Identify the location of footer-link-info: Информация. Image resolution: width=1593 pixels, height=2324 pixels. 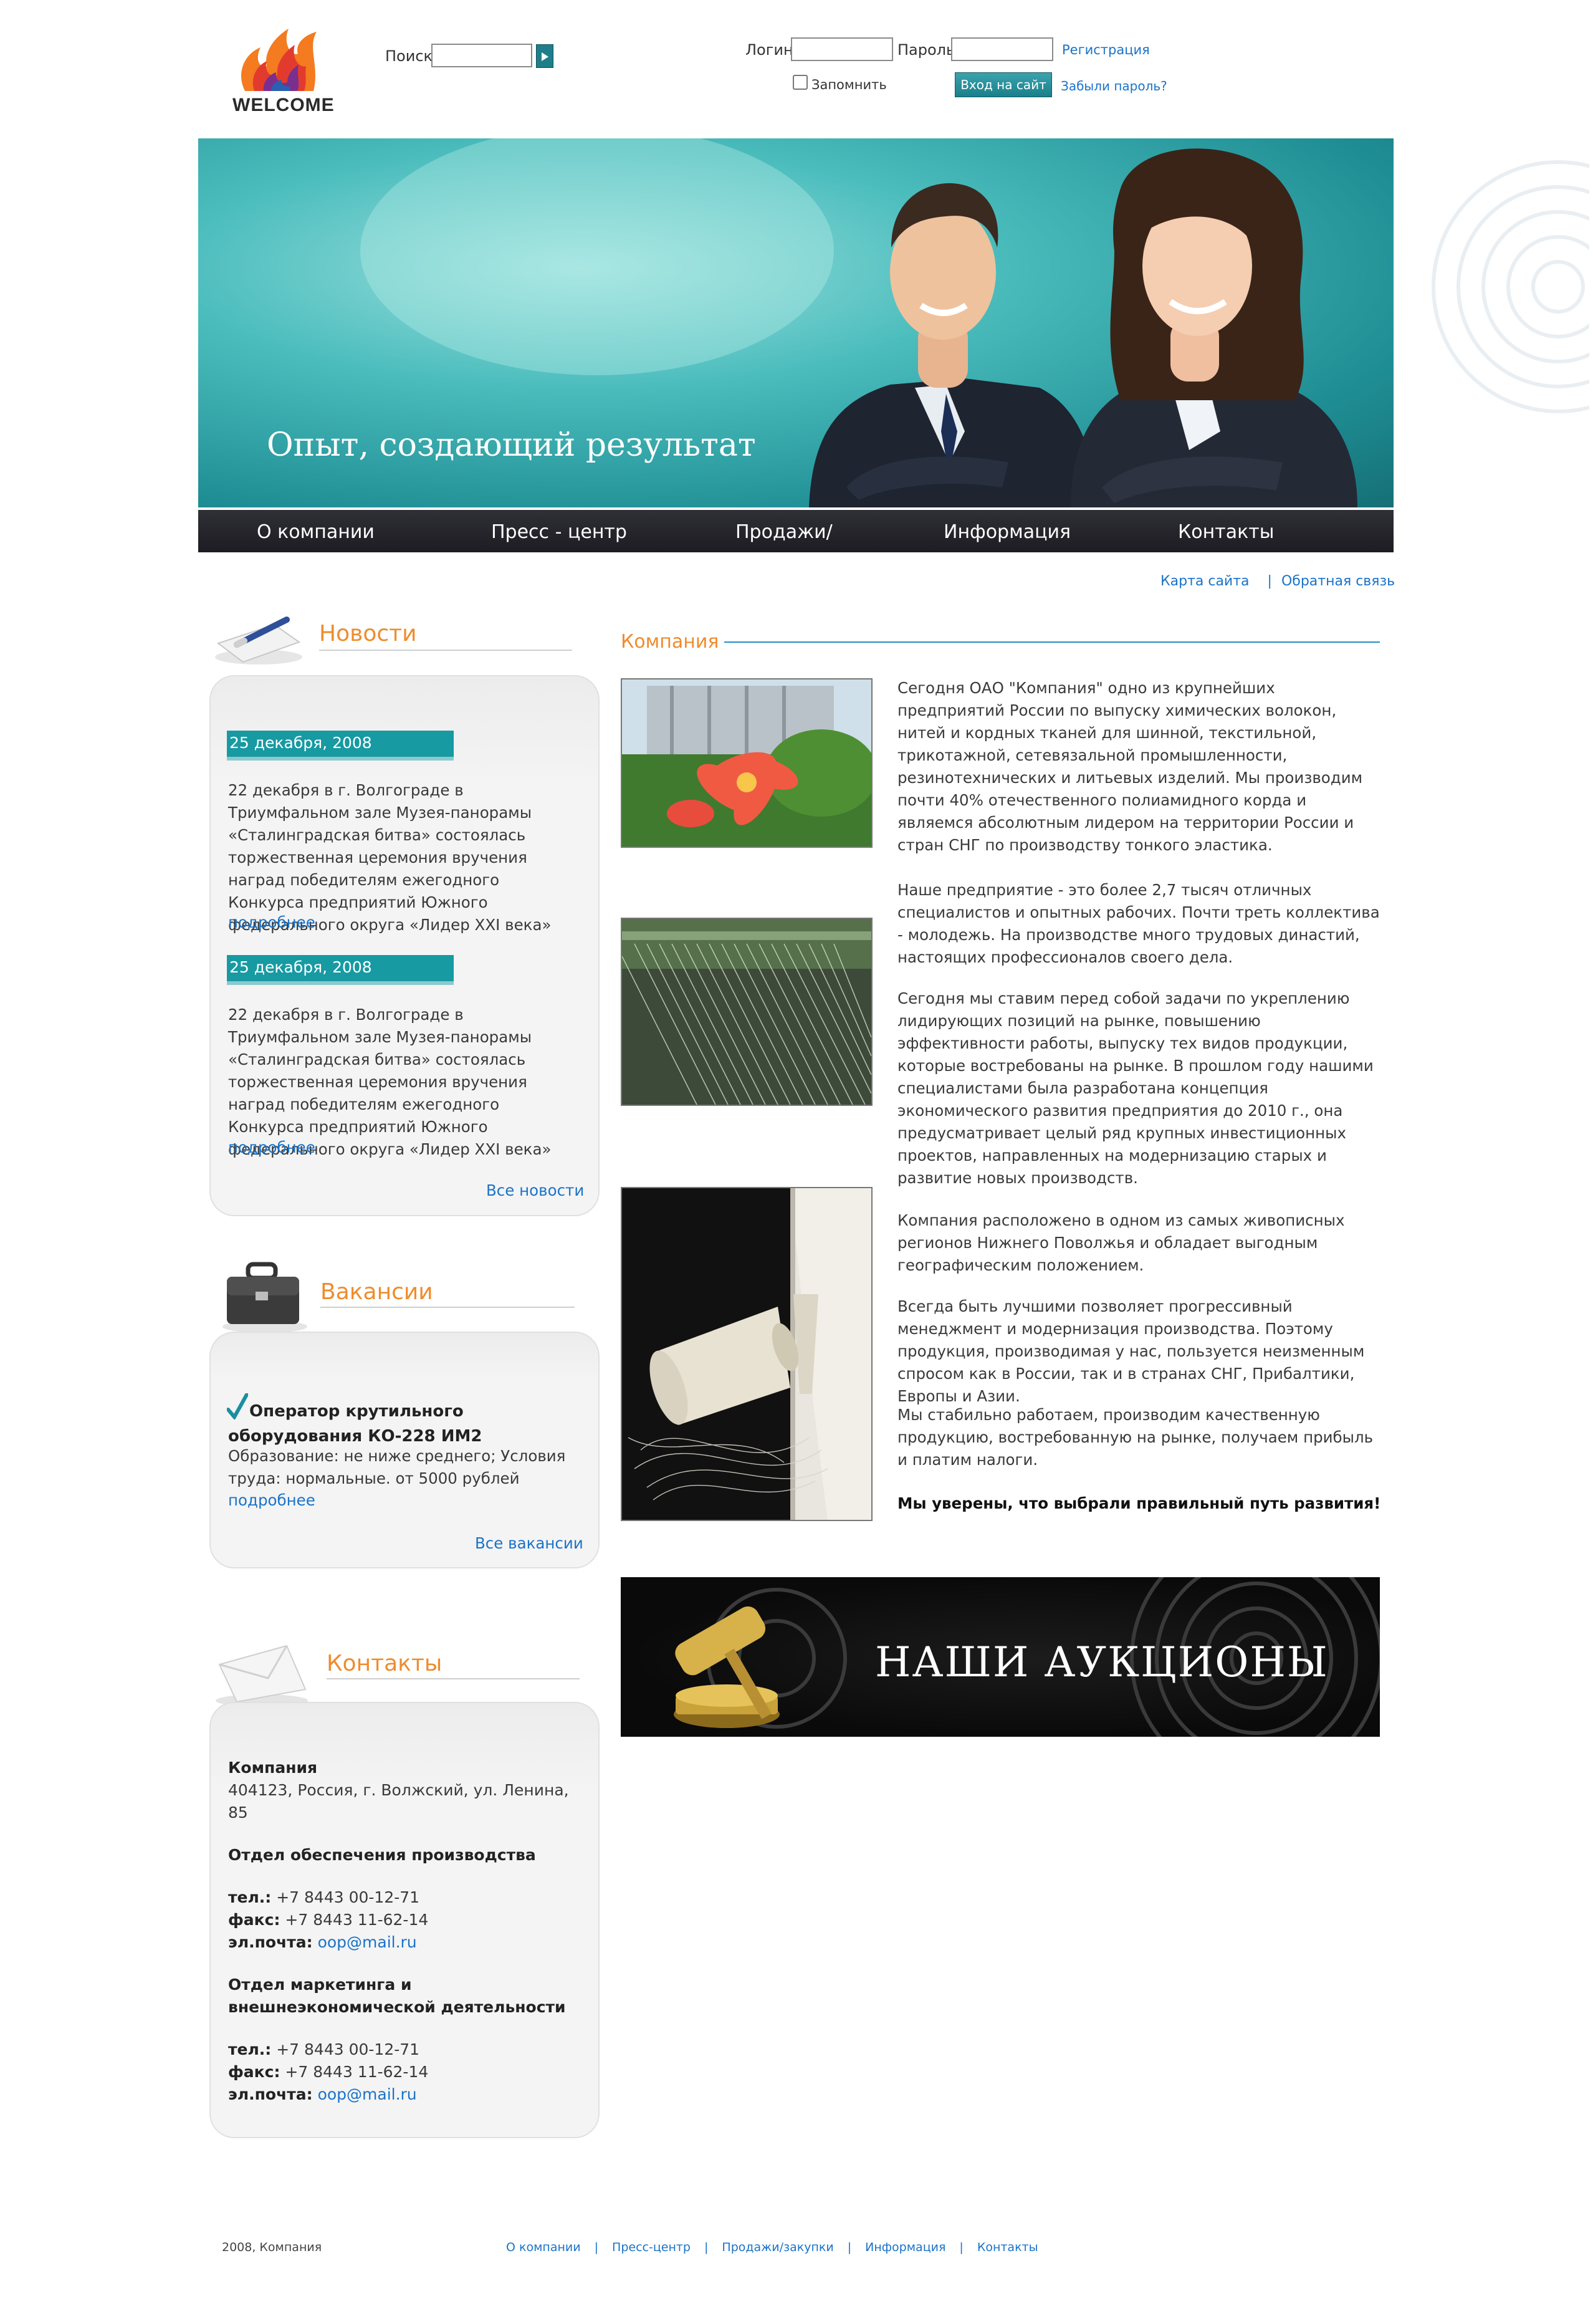
(905, 2247).